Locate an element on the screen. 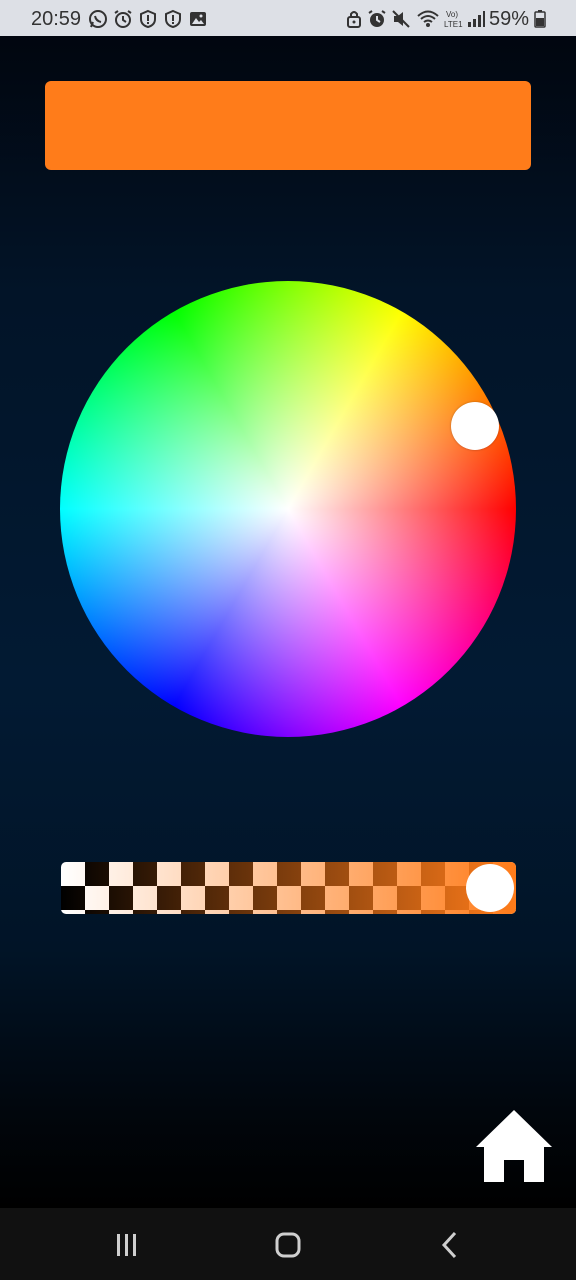 This screenshot has height=1280, width=576. svg-text: LTE1 is located at coordinates (453, 24).